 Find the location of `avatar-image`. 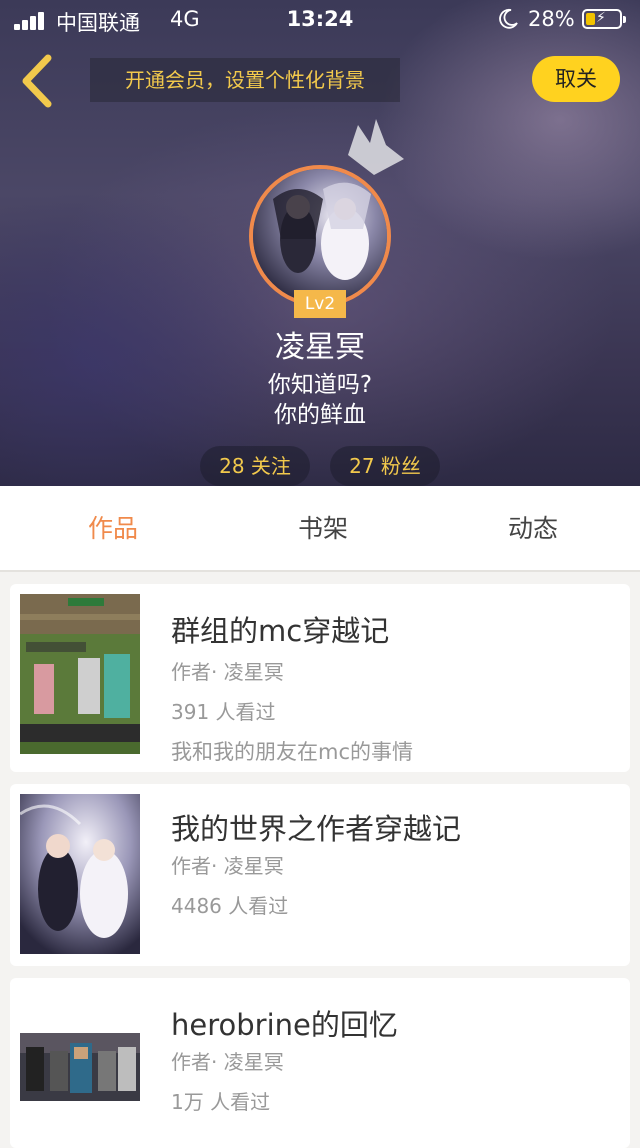

avatar-image is located at coordinates (320, 236).